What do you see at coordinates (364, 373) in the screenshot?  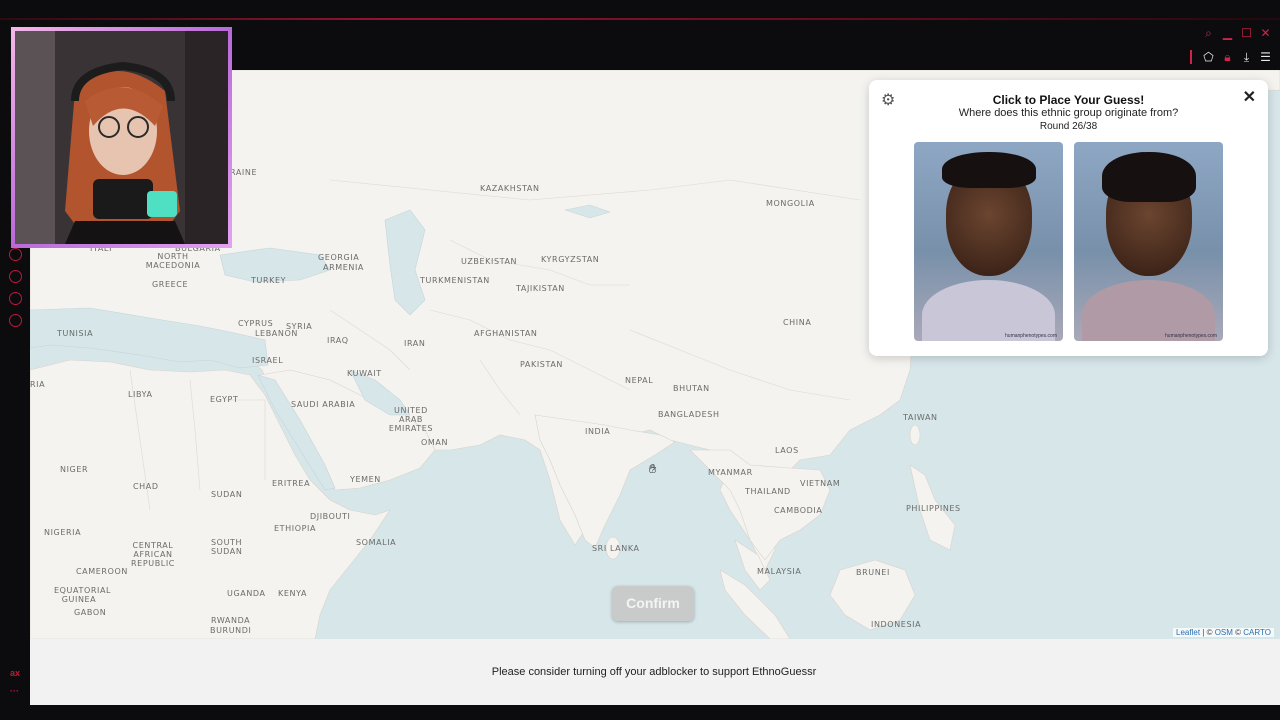 I see `label-kuwait: KUWAIT` at bounding box center [364, 373].